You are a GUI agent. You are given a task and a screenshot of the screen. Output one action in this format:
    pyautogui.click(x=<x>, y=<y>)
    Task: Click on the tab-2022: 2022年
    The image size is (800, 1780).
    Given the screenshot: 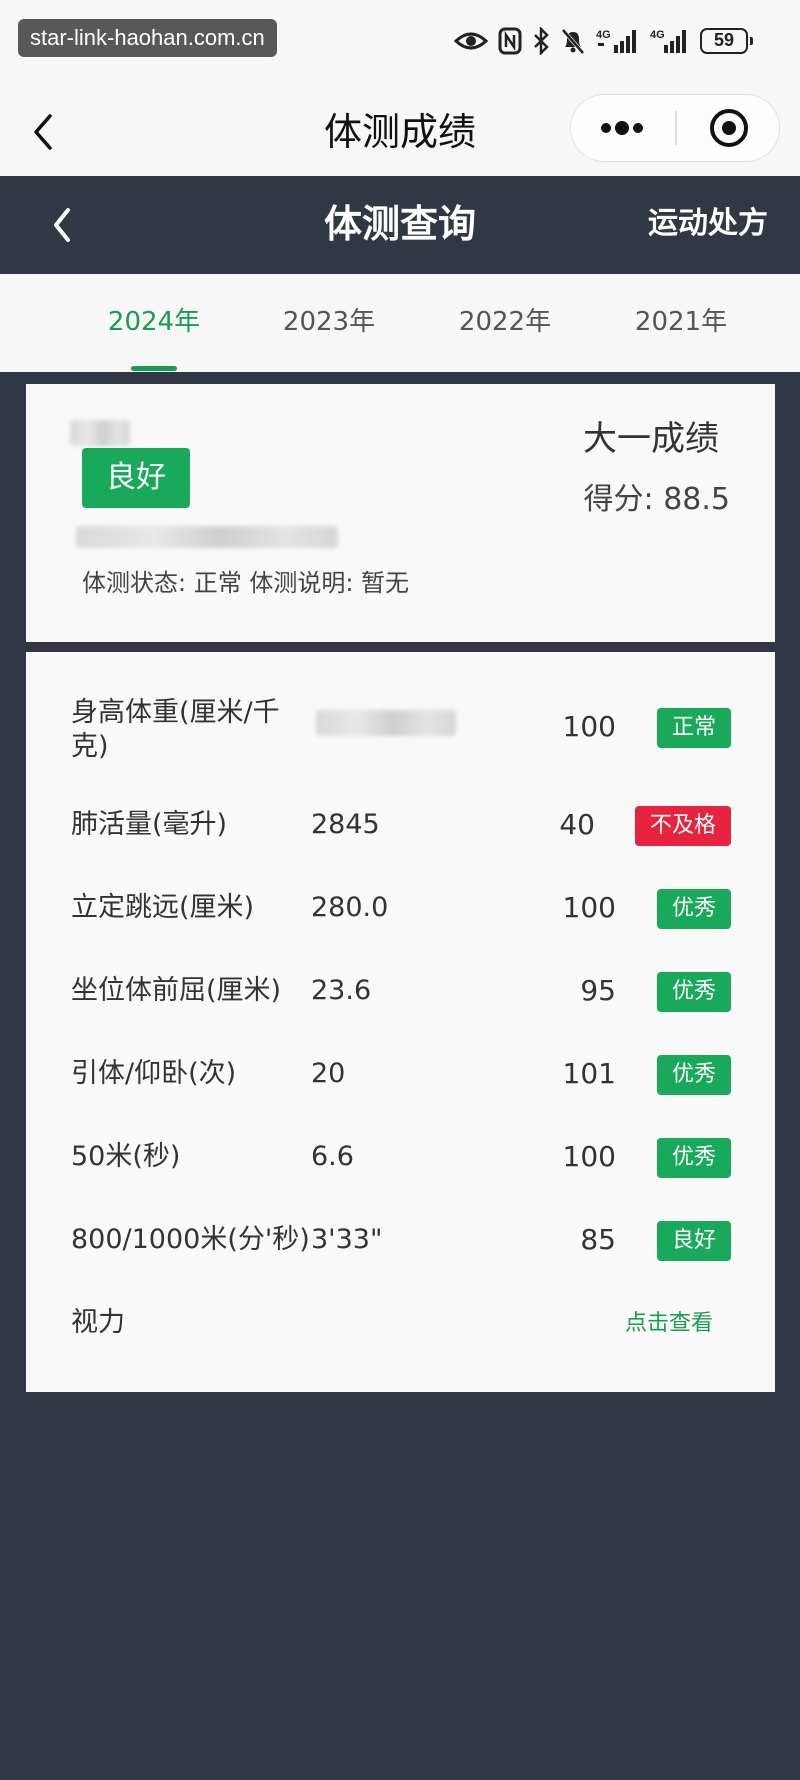 What is the action you would take?
    pyautogui.click(x=505, y=322)
    